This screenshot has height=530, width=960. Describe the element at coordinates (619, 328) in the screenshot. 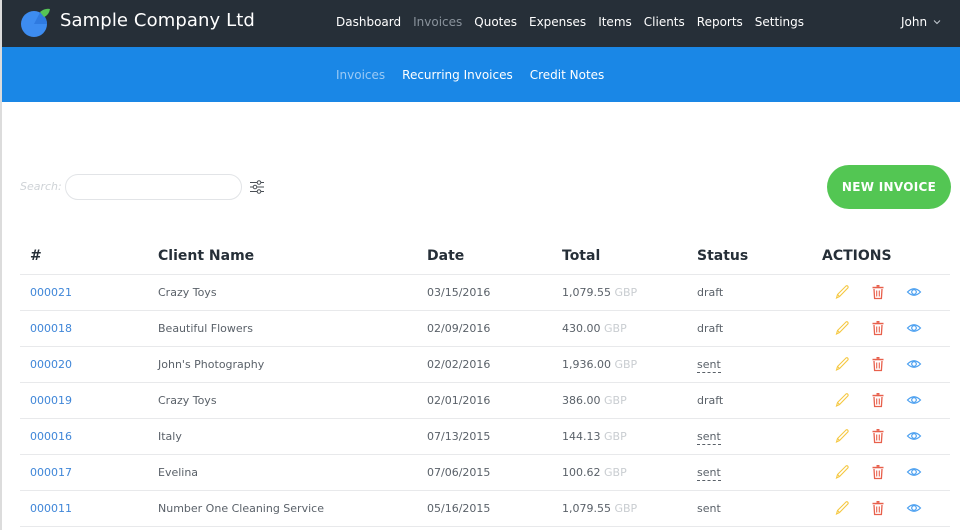

I see `invoice-total: 430.00 GBP` at that location.